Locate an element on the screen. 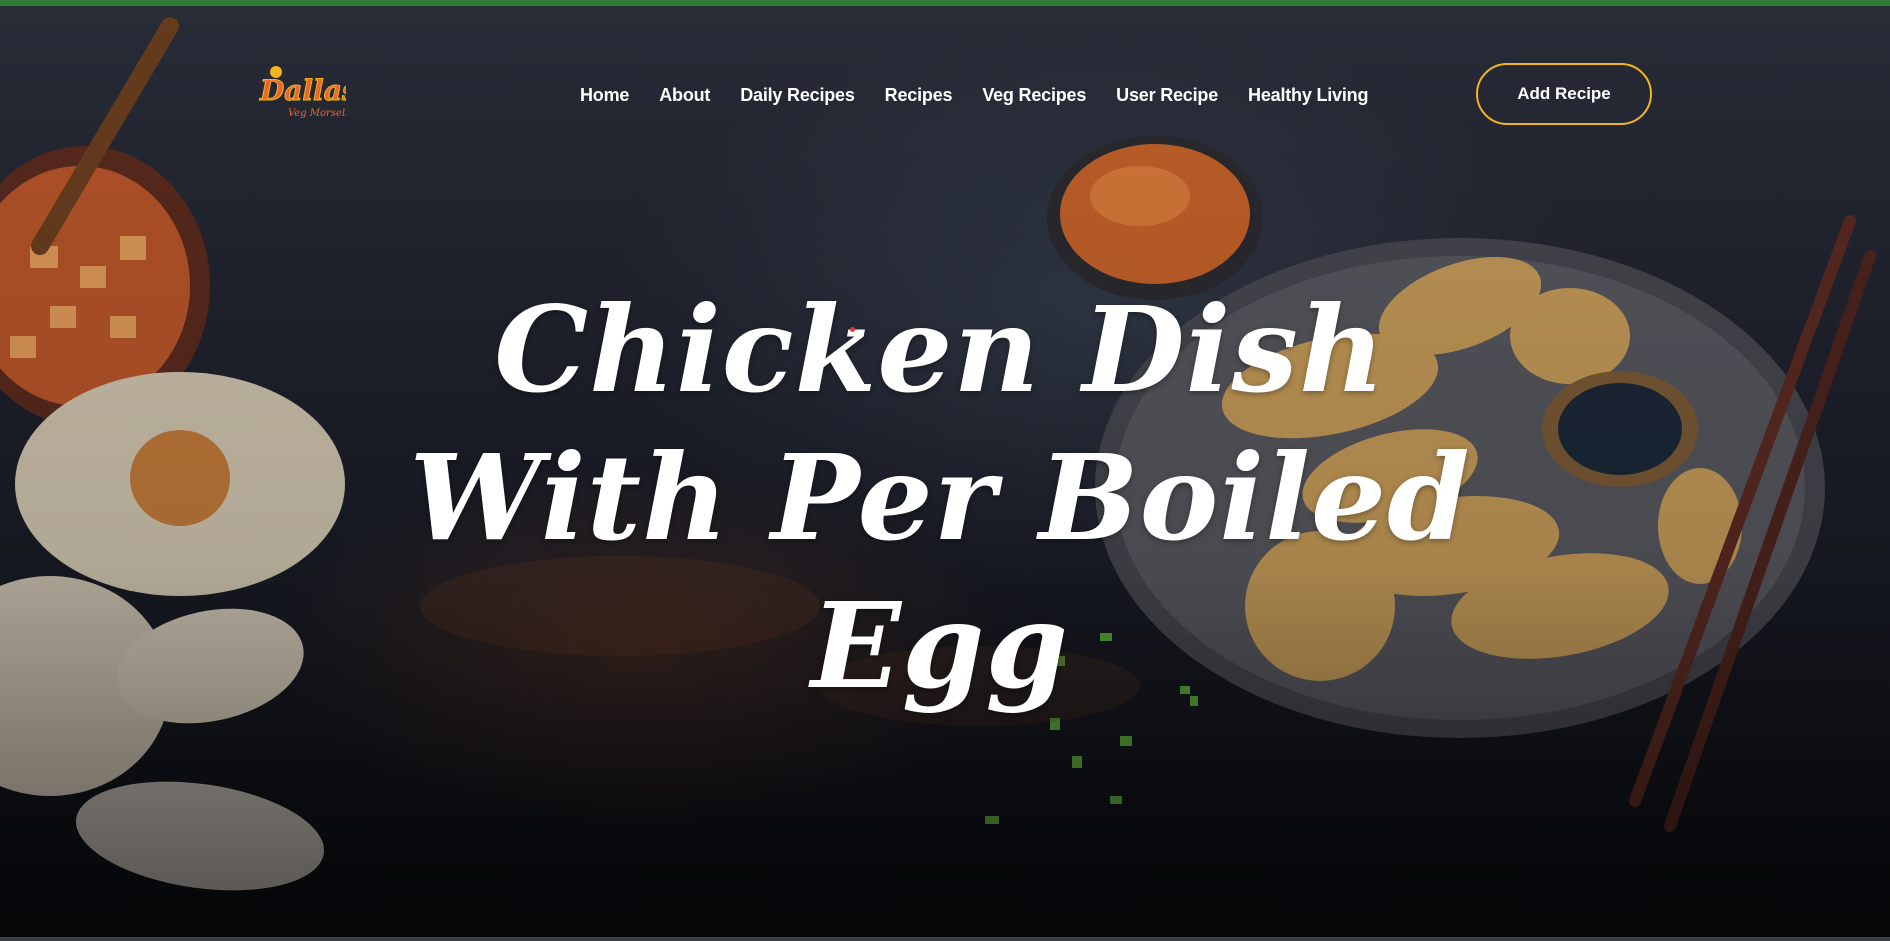 The width and height of the screenshot is (1890, 941). logo-subtext: Veg Morsels is located at coordinates (317, 113).